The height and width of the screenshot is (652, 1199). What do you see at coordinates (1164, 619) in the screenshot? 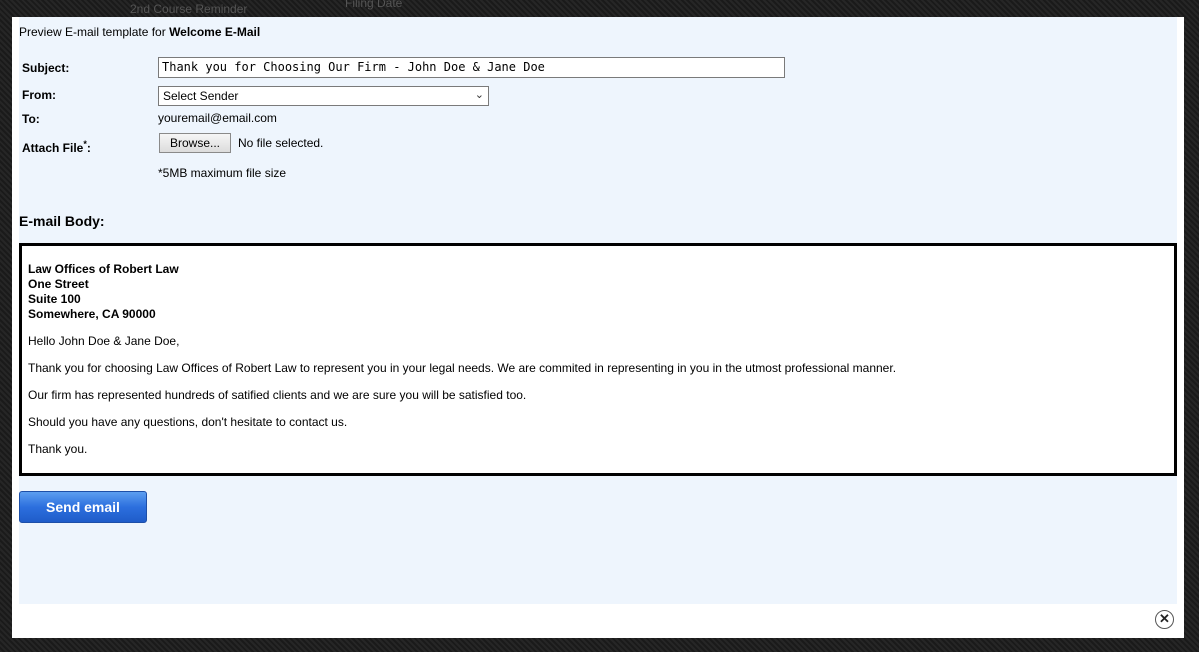
I see `close-icon: ✕` at bounding box center [1164, 619].